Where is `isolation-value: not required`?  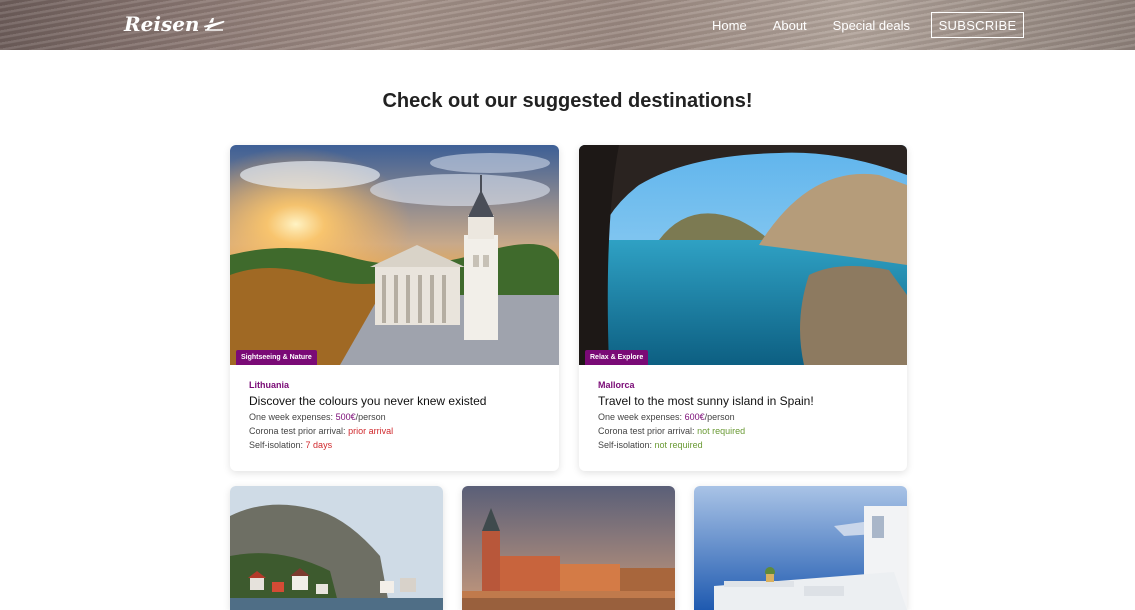
isolation-value: not required is located at coordinates (678, 445).